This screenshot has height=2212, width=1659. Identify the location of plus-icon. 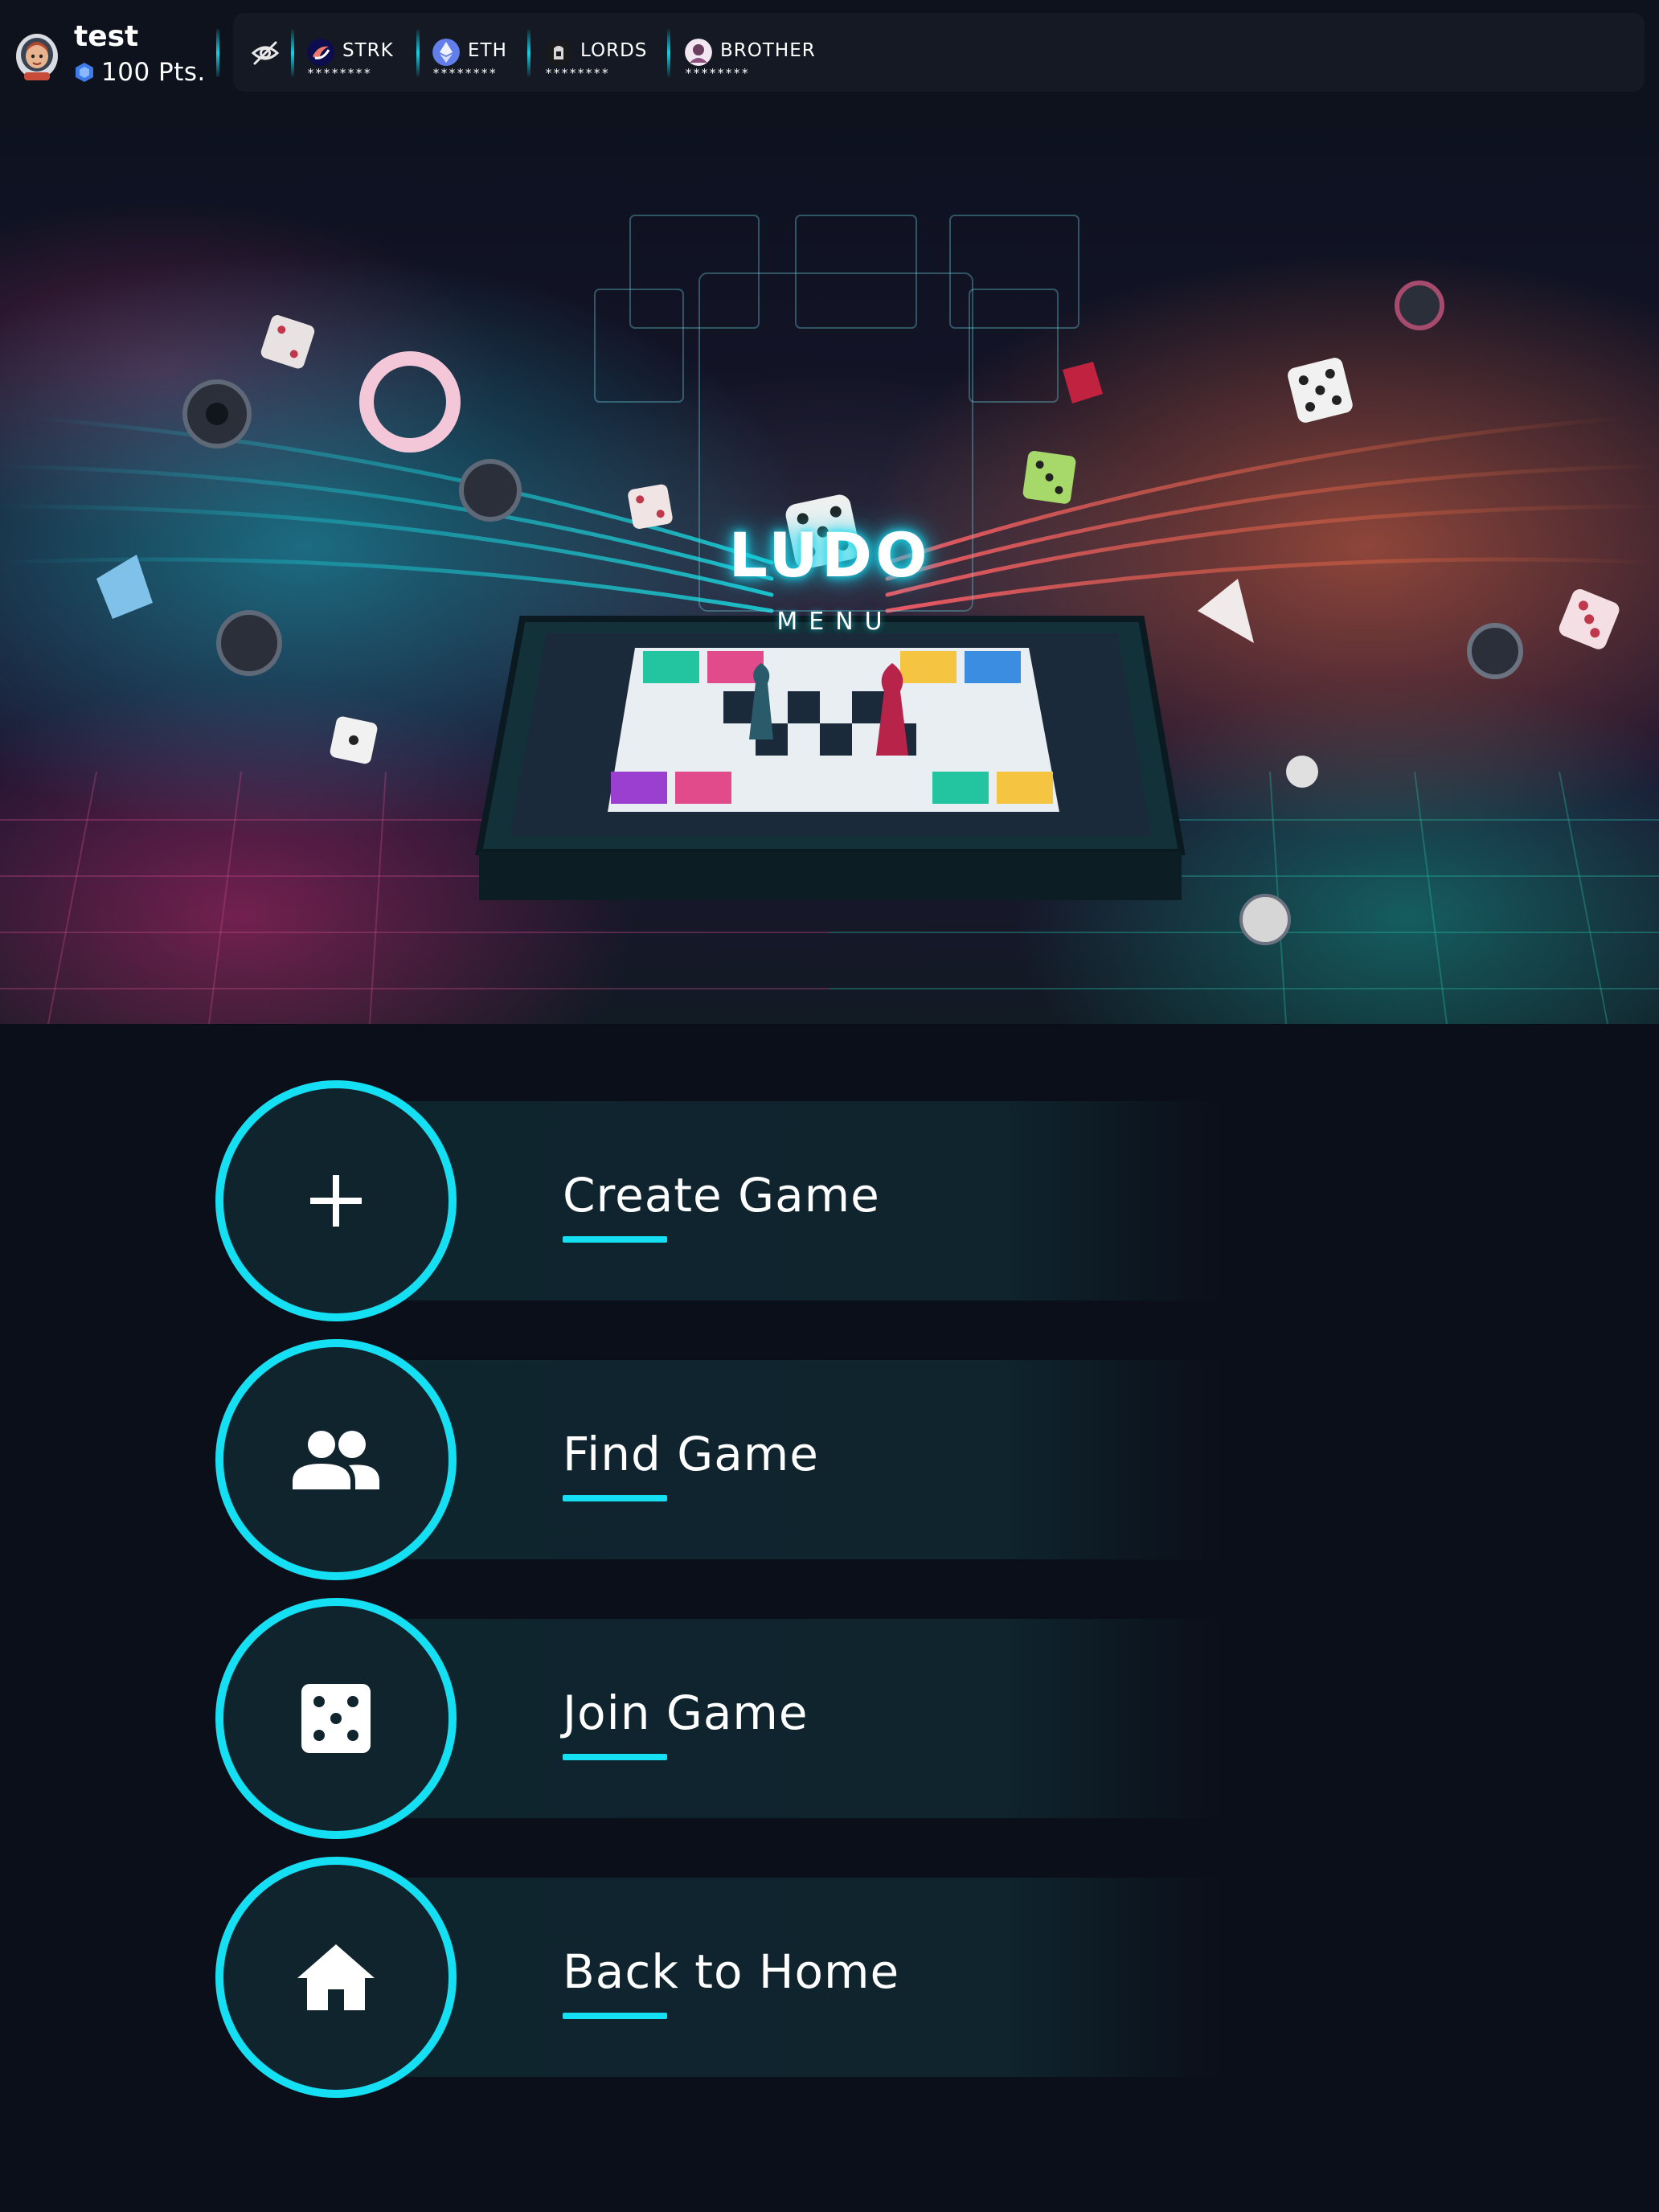
(336, 1201).